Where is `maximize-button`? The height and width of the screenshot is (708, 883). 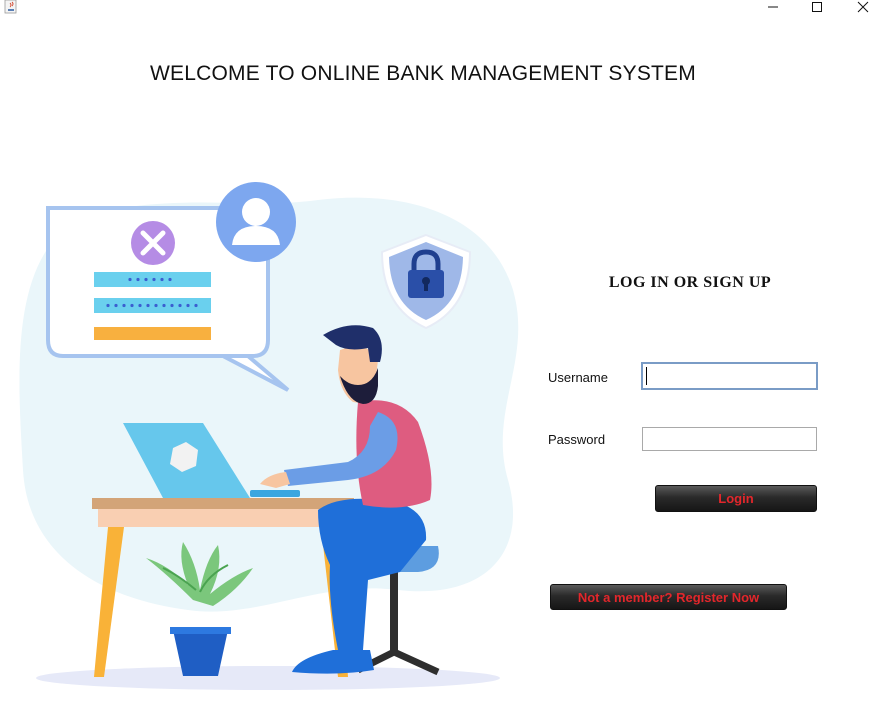
maximize-button is located at coordinates (817, 7).